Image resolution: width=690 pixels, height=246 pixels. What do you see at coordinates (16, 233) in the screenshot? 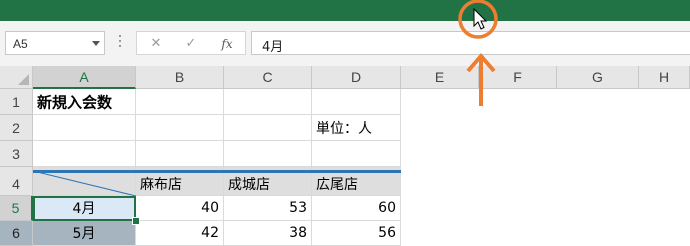
I see `row-header-6: 6` at bounding box center [16, 233].